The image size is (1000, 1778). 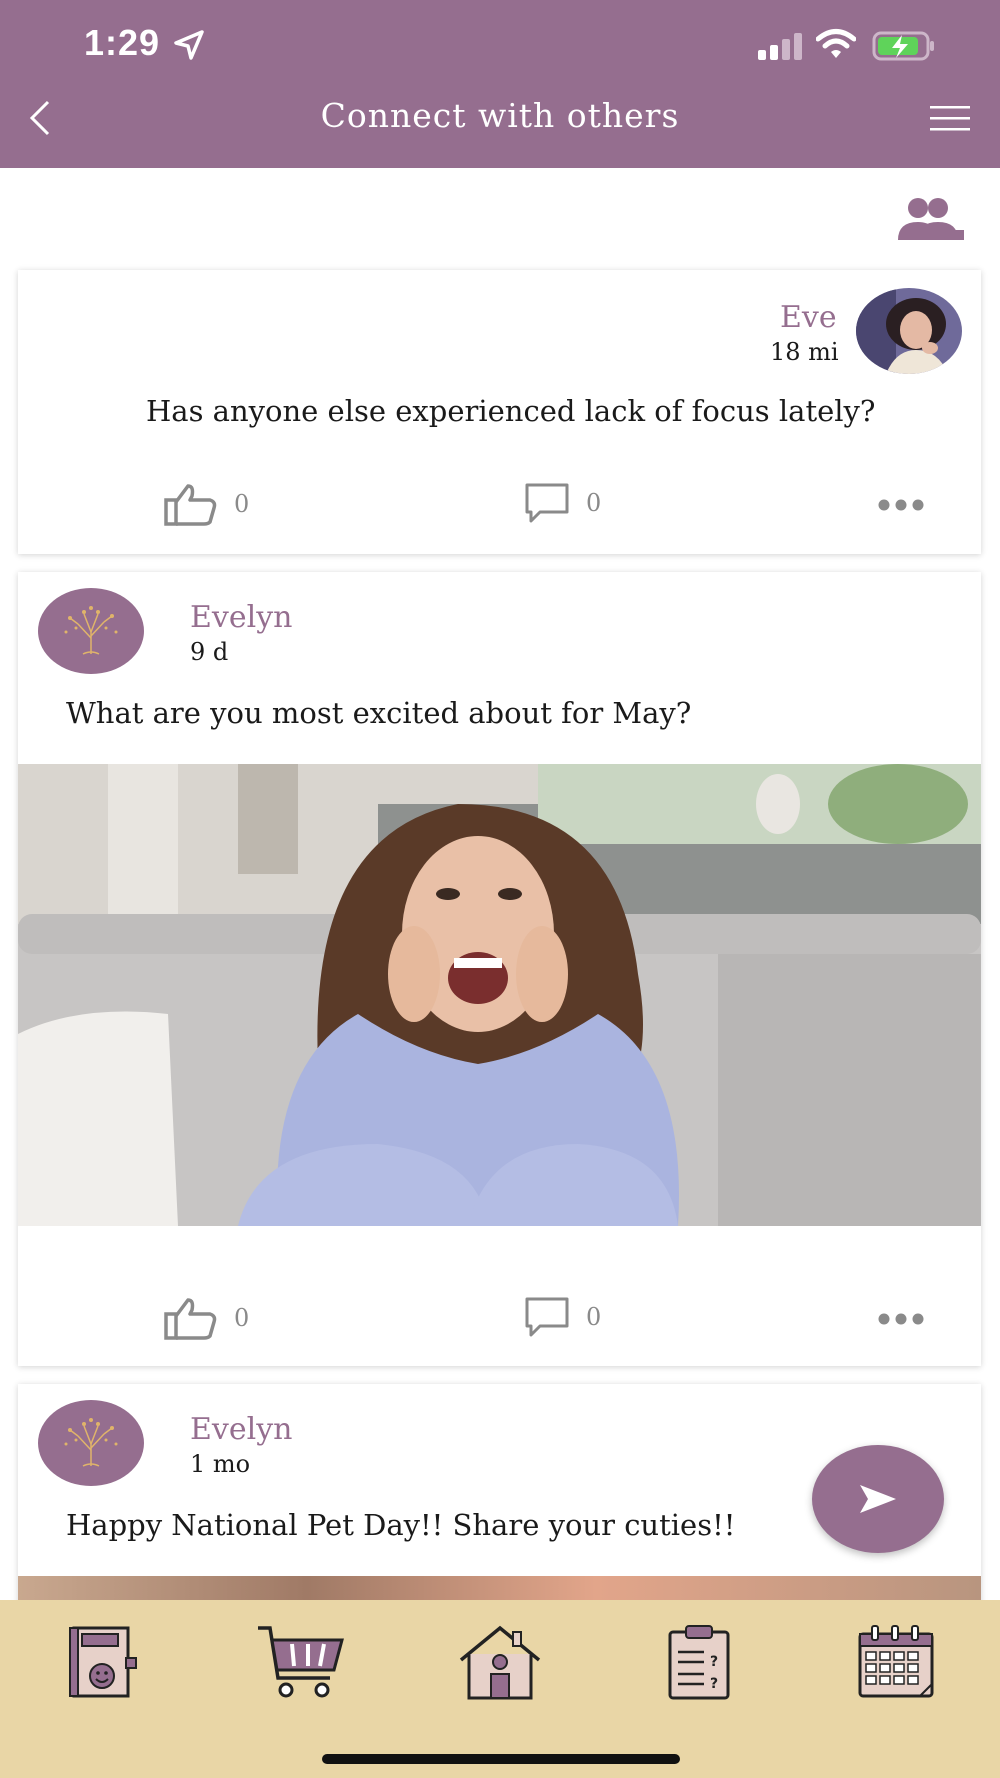 What do you see at coordinates (122, 42) in the screenshot?
I see `status-time: 1:29` at bounding box center [122, 42].